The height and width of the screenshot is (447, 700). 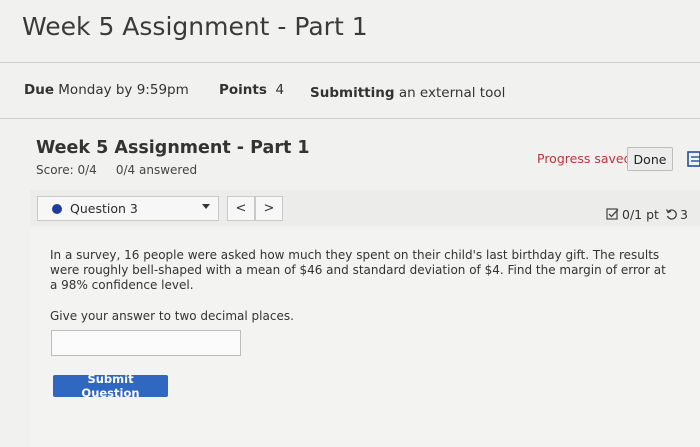 I want to click on submit-question-button: Submit Question, so click(x=110, y=386).